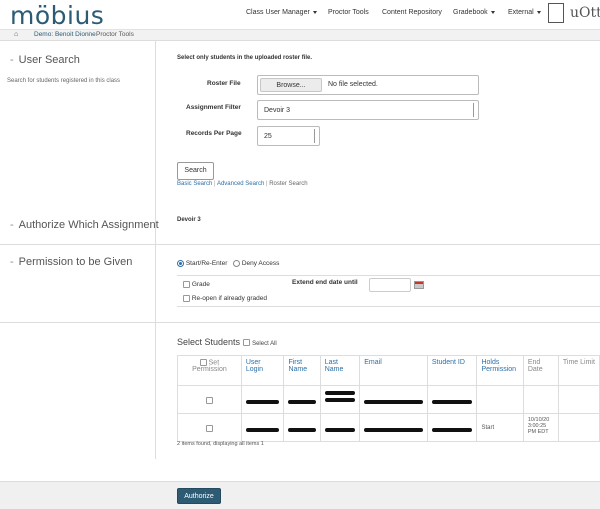 The image size is (600, 509). I want to click on radio-label: Start/Re-Enter, so click(206, 264).